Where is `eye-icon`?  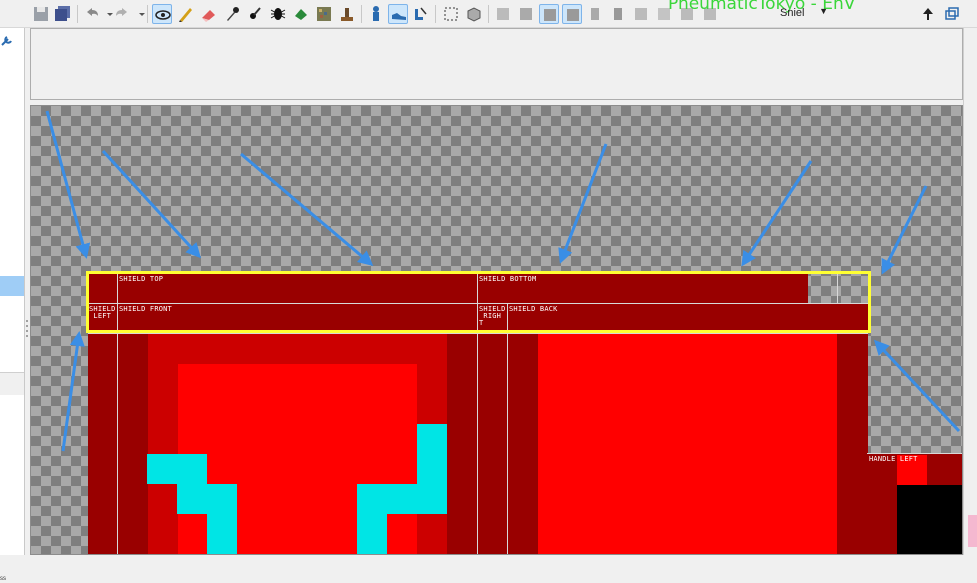 eye-icon is located at coordinates (162, 14).